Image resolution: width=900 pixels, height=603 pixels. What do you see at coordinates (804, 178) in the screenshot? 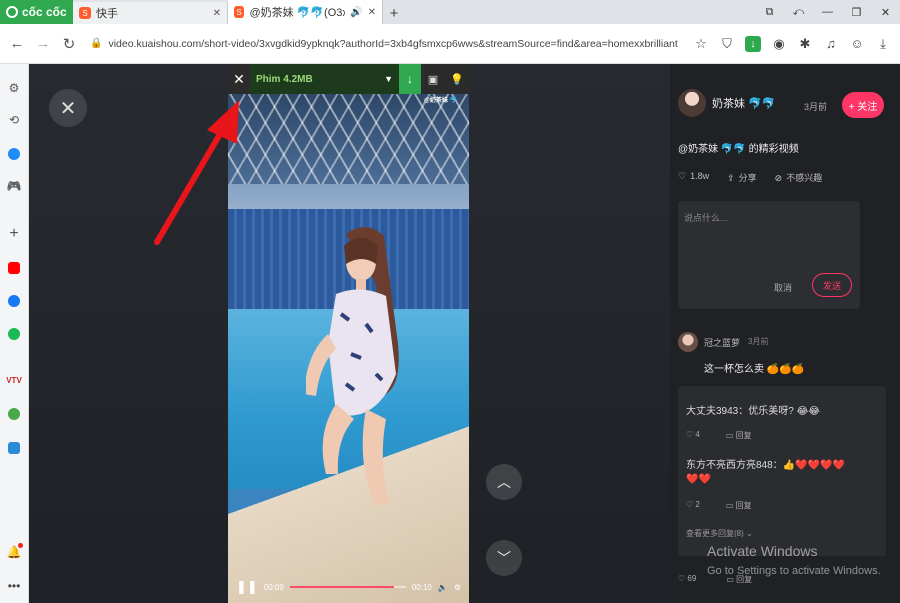
I see `dislike-label: 不感兴趣` at bounding box center [804, 178].